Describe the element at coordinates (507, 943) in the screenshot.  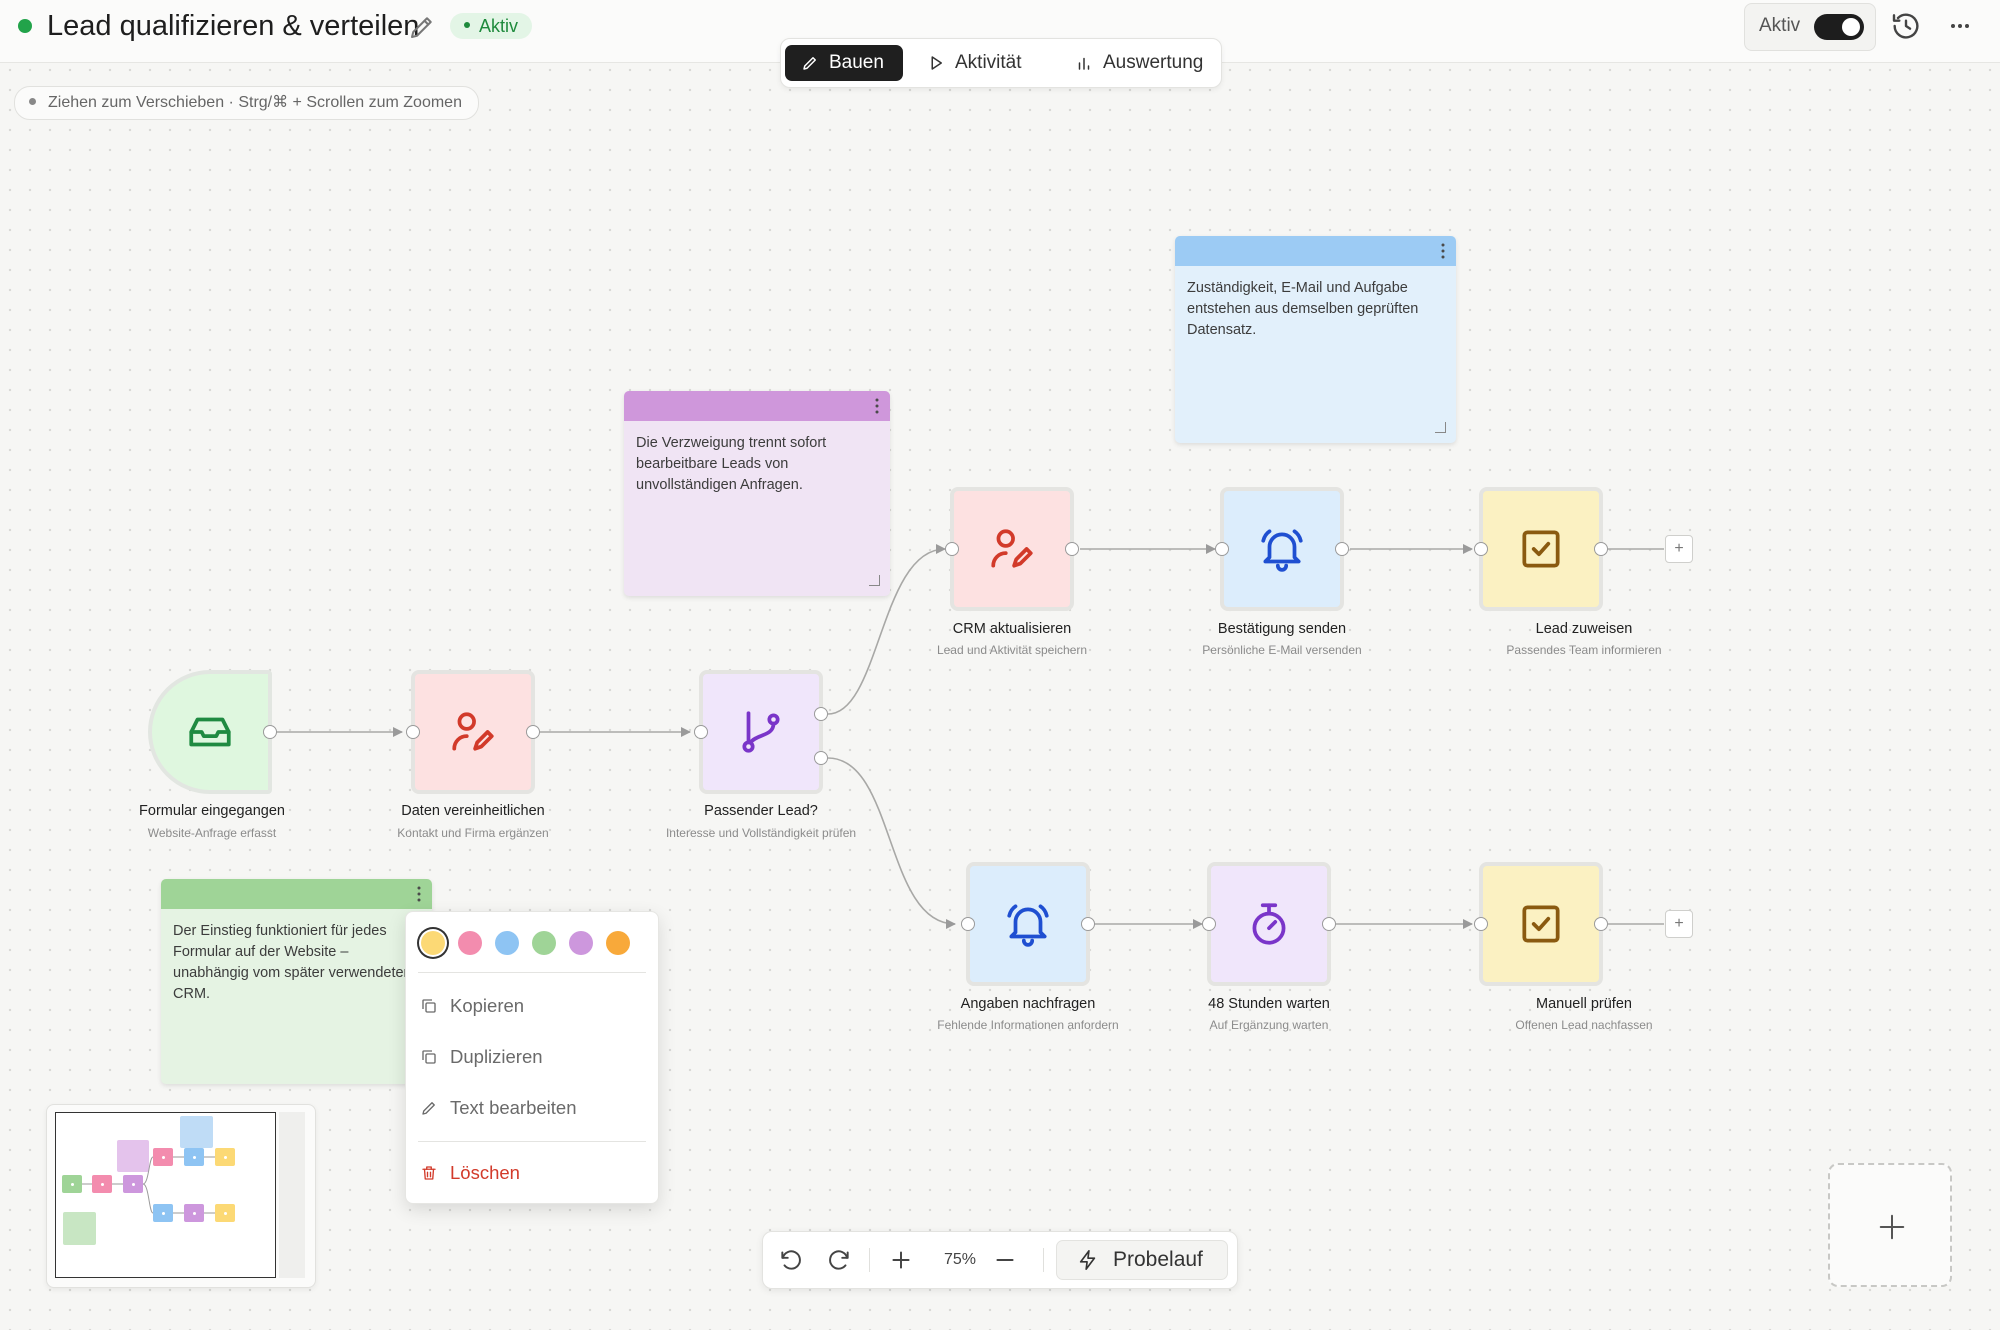
I see `color-swatch-blue` at that location.